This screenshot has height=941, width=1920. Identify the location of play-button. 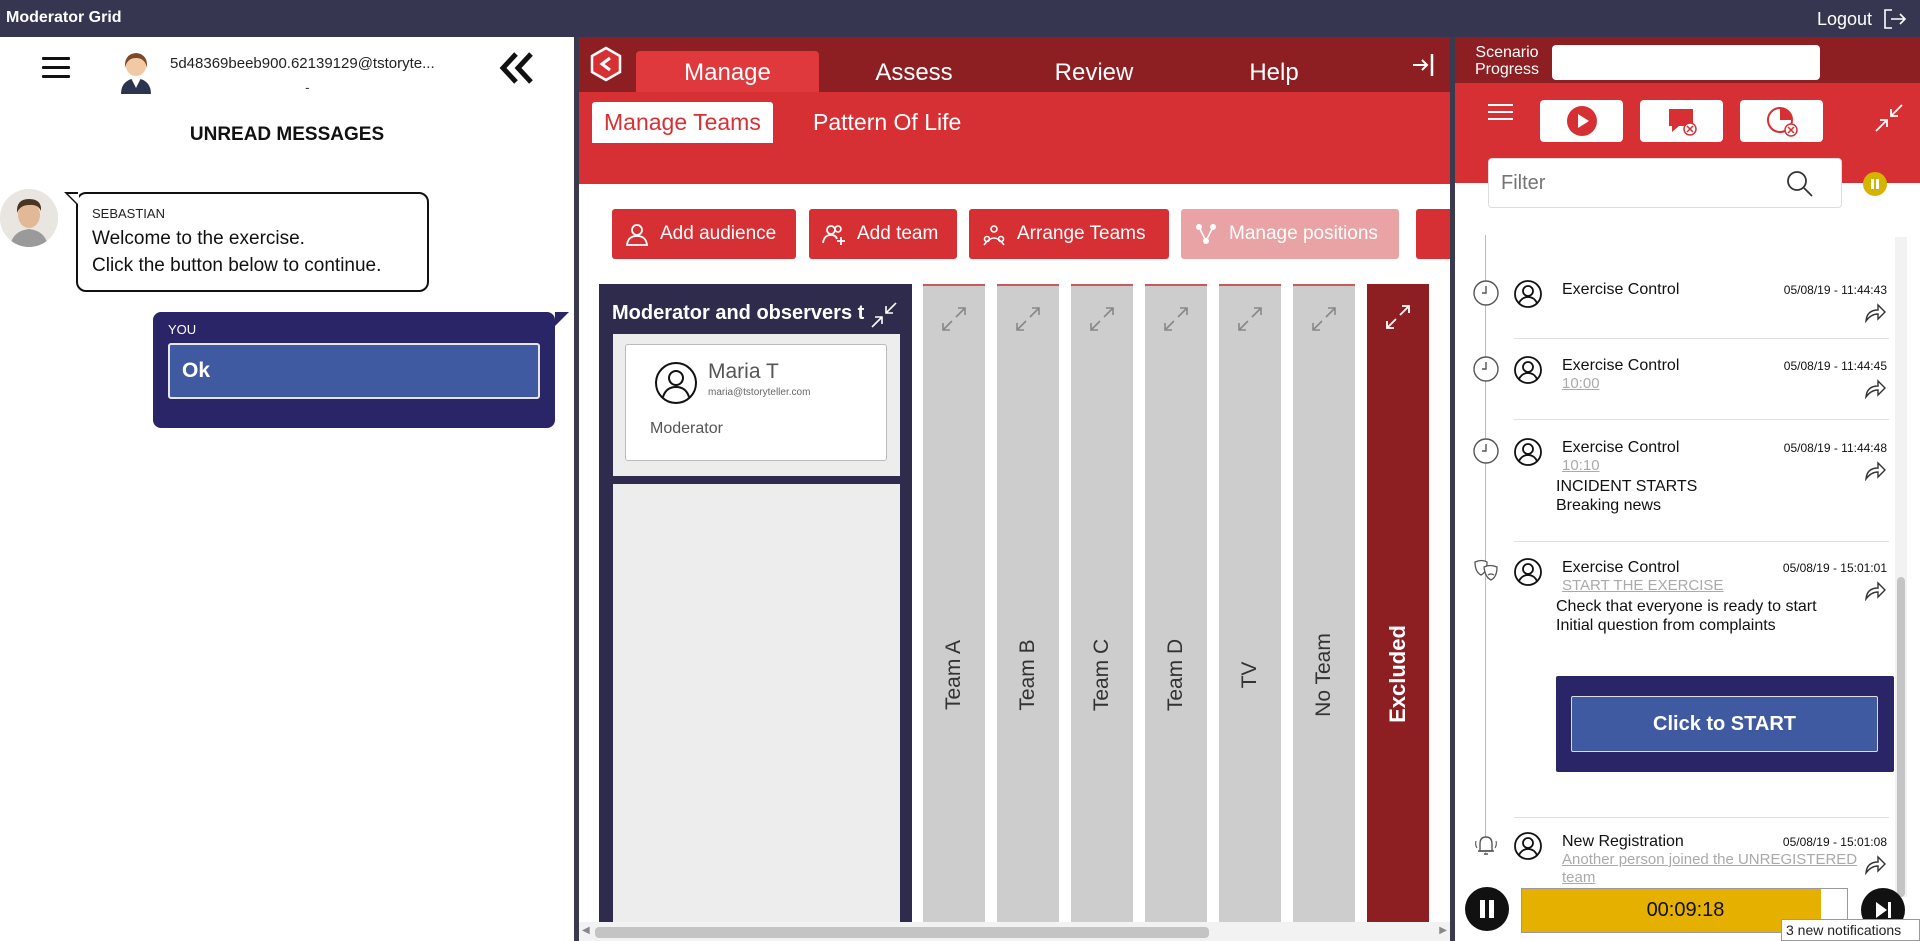
(1581, 121).